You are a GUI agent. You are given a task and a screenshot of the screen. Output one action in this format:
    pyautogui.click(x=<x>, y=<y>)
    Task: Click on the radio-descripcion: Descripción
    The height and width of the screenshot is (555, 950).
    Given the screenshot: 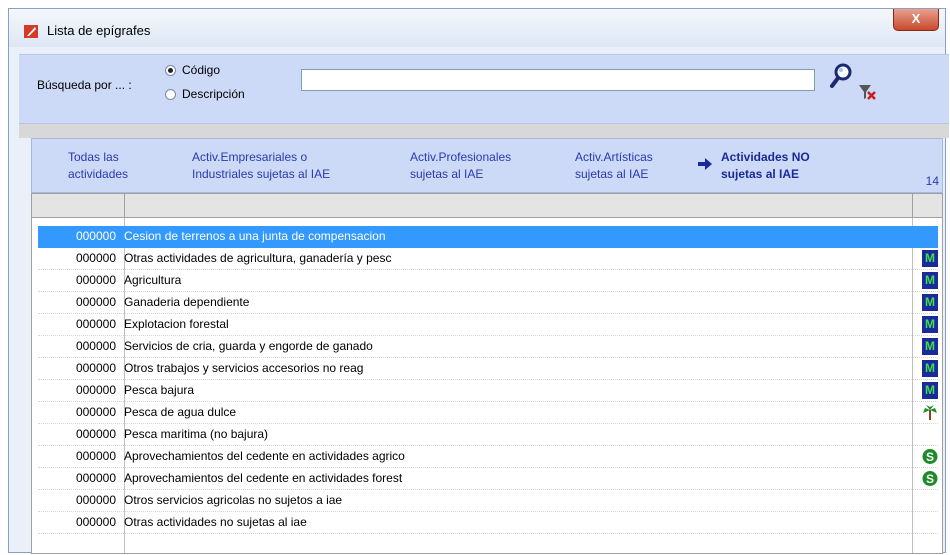 What is the action you would take?
    pyautogui.click(x=205, y=94)
    